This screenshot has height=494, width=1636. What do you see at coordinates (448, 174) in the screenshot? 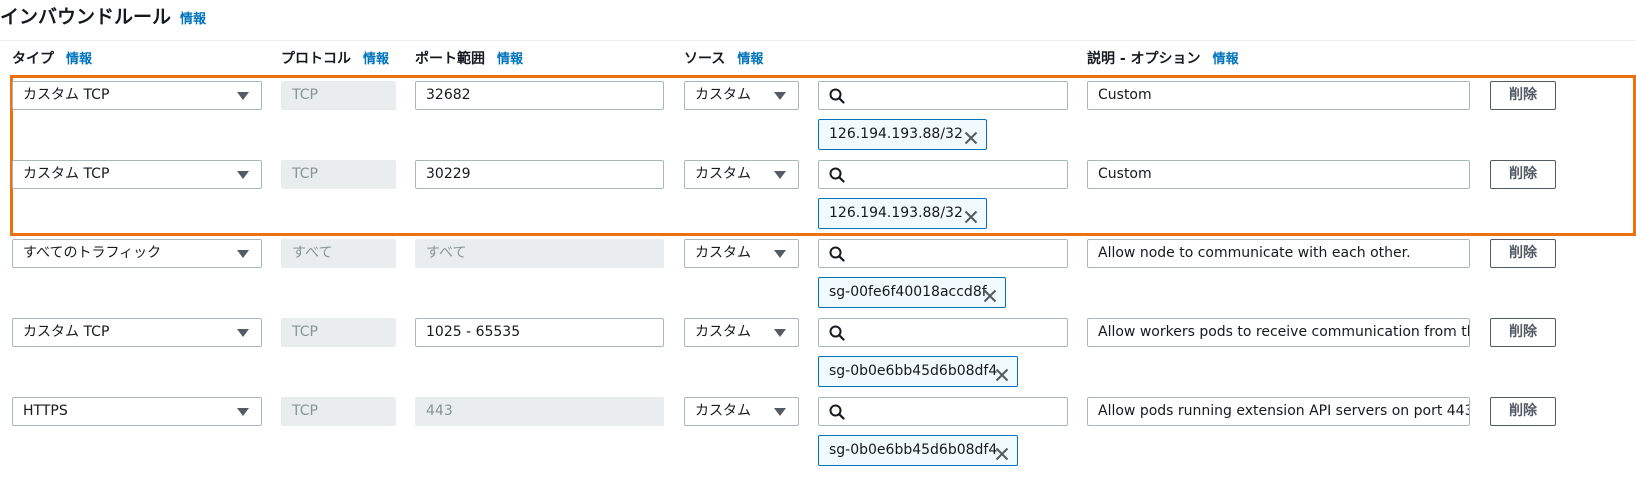
I see `port-range-value: 30229` at bounding box center [448, 174].